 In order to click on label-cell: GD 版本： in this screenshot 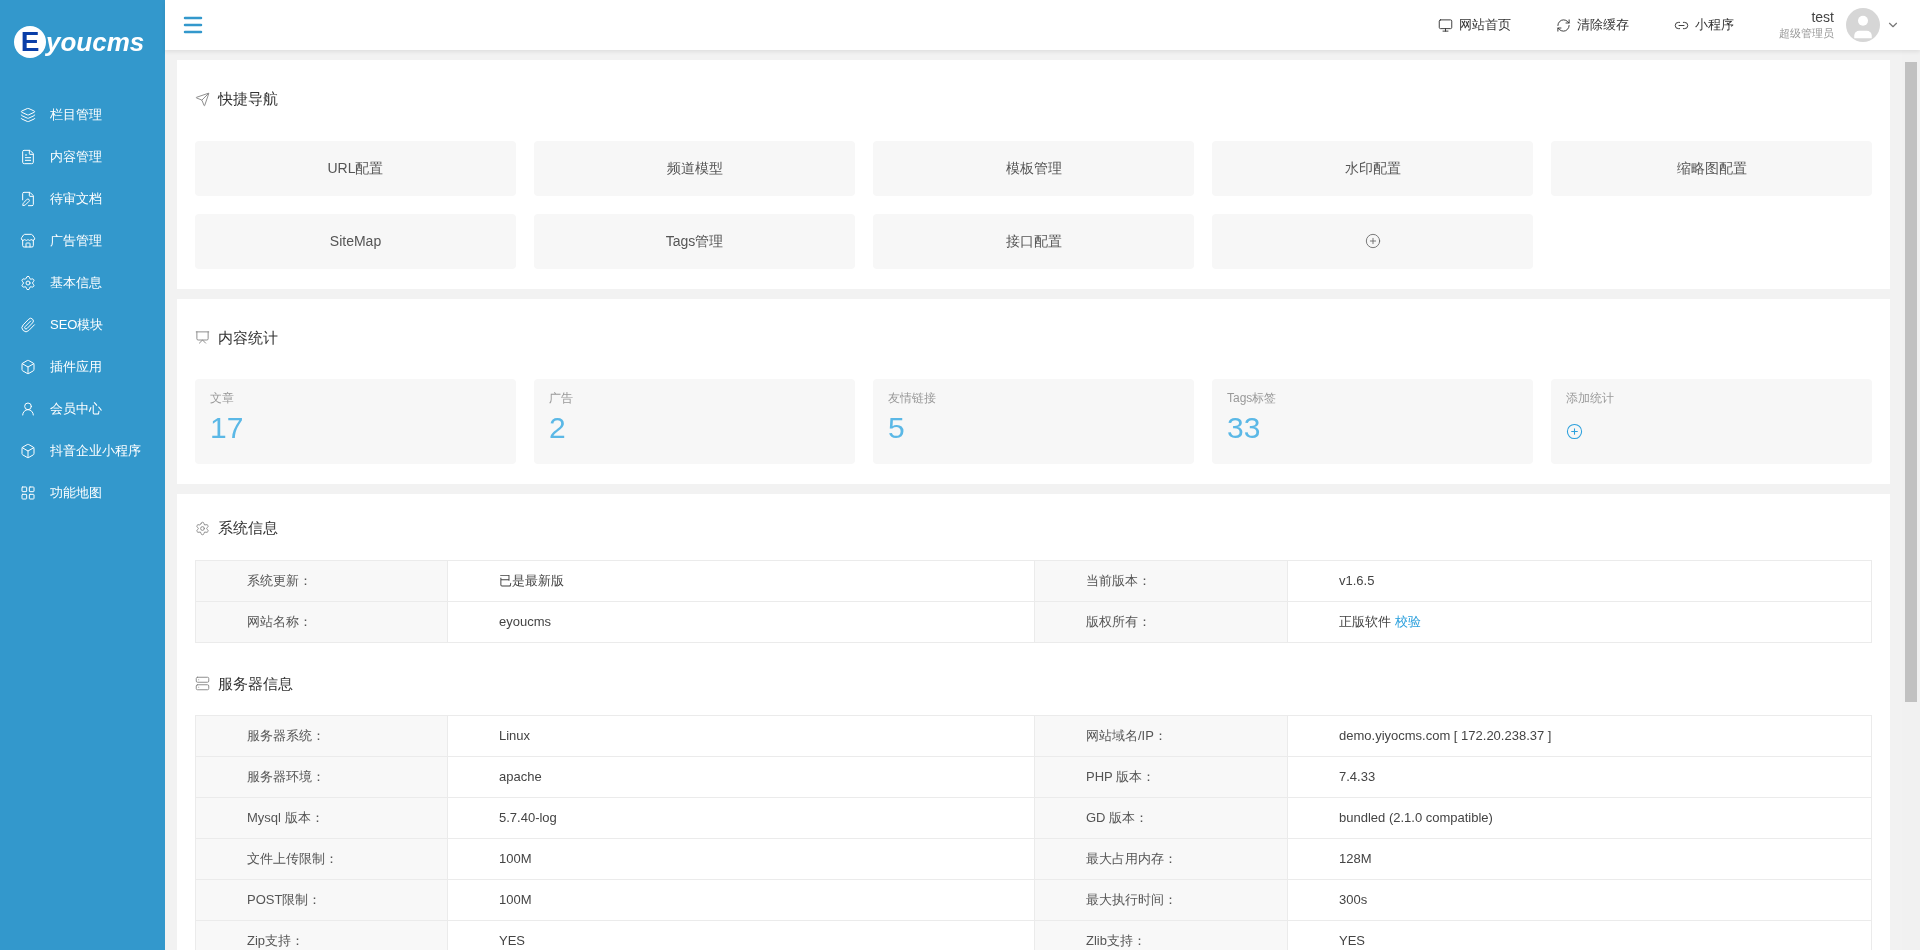, I will do `click(1161, 818)`.